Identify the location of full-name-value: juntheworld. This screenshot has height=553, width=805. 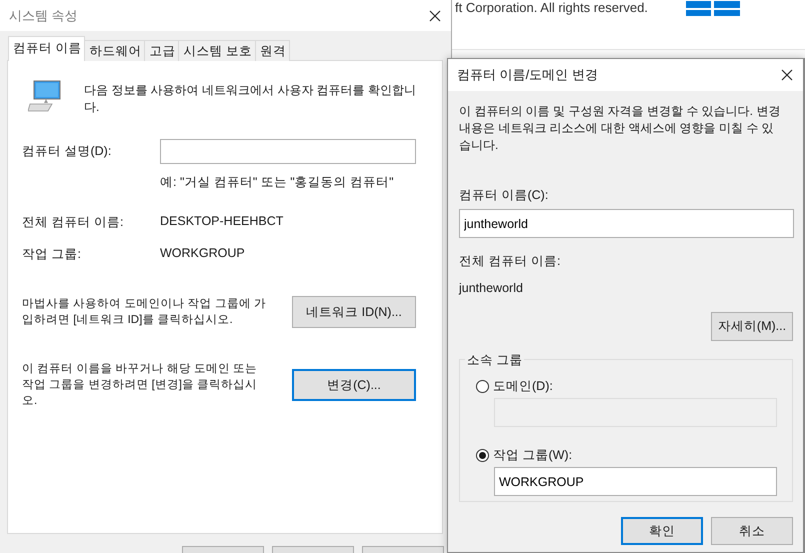
(491, 288).